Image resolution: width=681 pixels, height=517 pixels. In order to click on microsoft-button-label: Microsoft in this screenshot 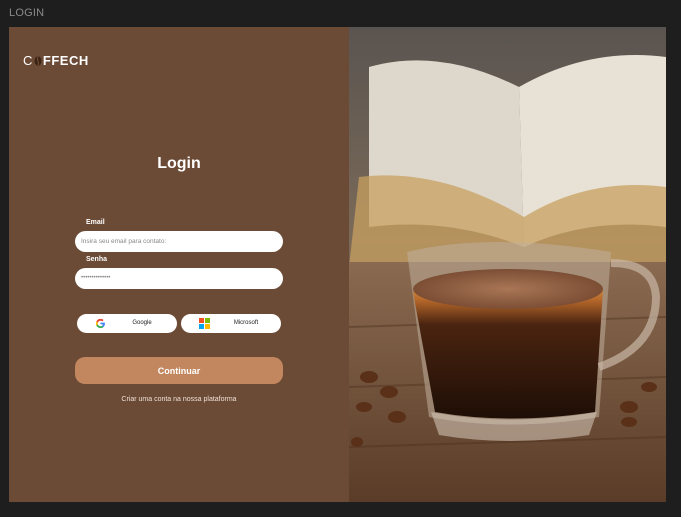, I will do `click(246, 323)`.